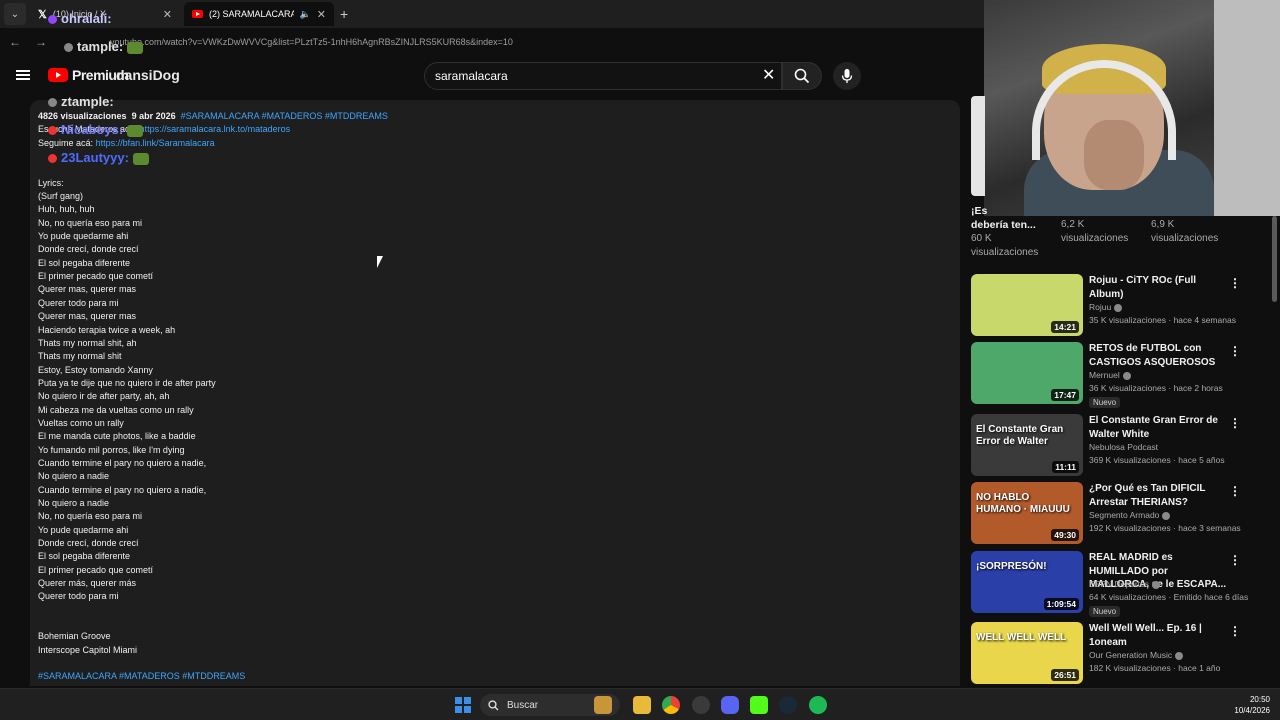 This screenshot has width=1280, height=720. I want to click on channel-name: Mernuel, so click(1110, 375).